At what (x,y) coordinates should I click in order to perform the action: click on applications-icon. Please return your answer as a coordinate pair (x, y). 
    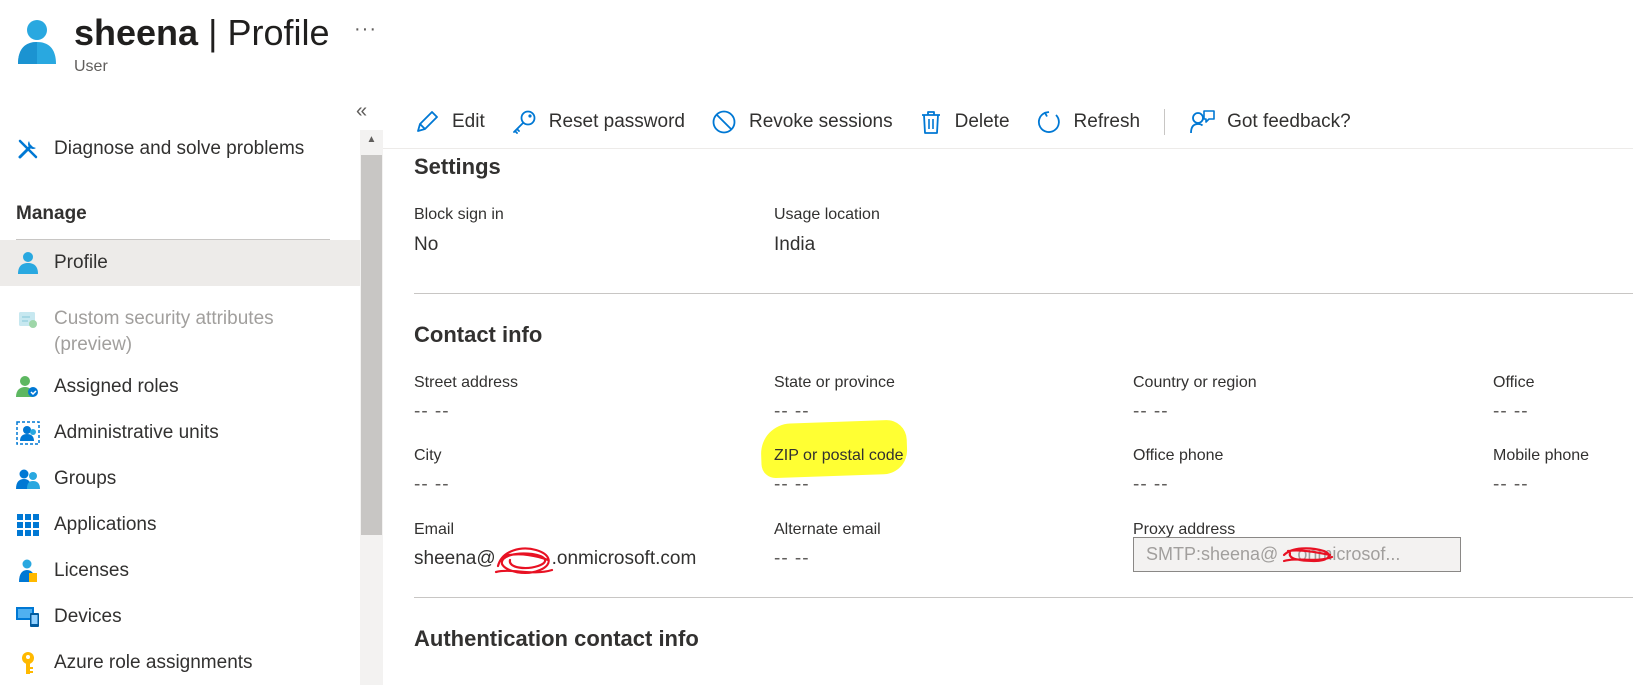
    Looking at the image, I should click on (28, 525).